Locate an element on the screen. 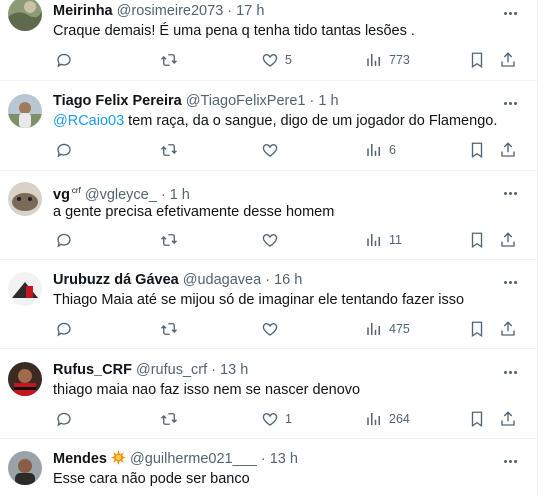 This screenshot has height=496, width=553. timestamp: 16 h is located at coordinates (288, 280).